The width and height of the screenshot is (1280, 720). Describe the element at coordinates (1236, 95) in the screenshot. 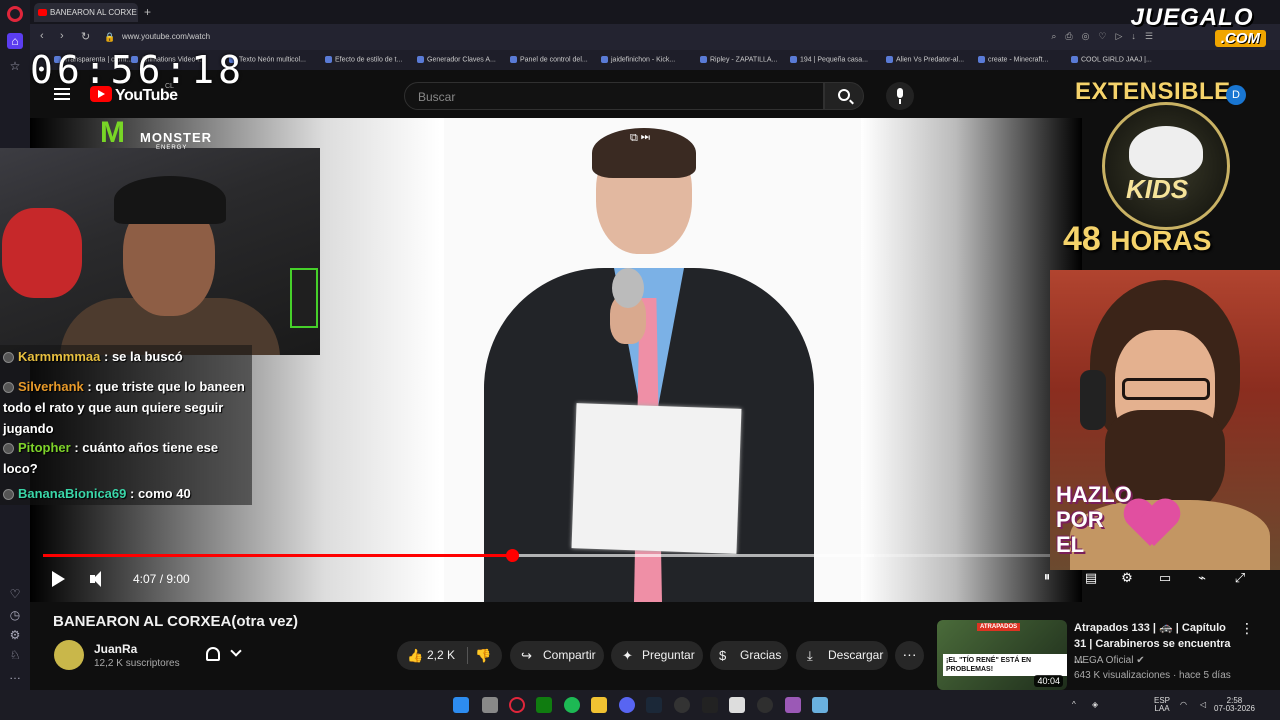

I see `user-avatar: D` at that location.